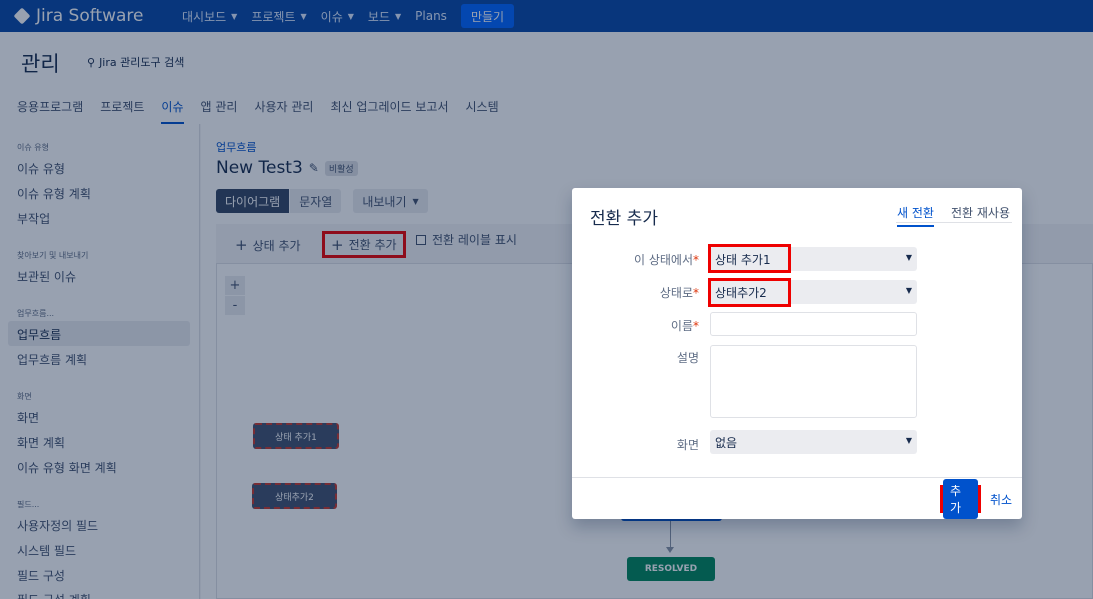  I want to click on dialog-footer-divider, so click(797, 477).